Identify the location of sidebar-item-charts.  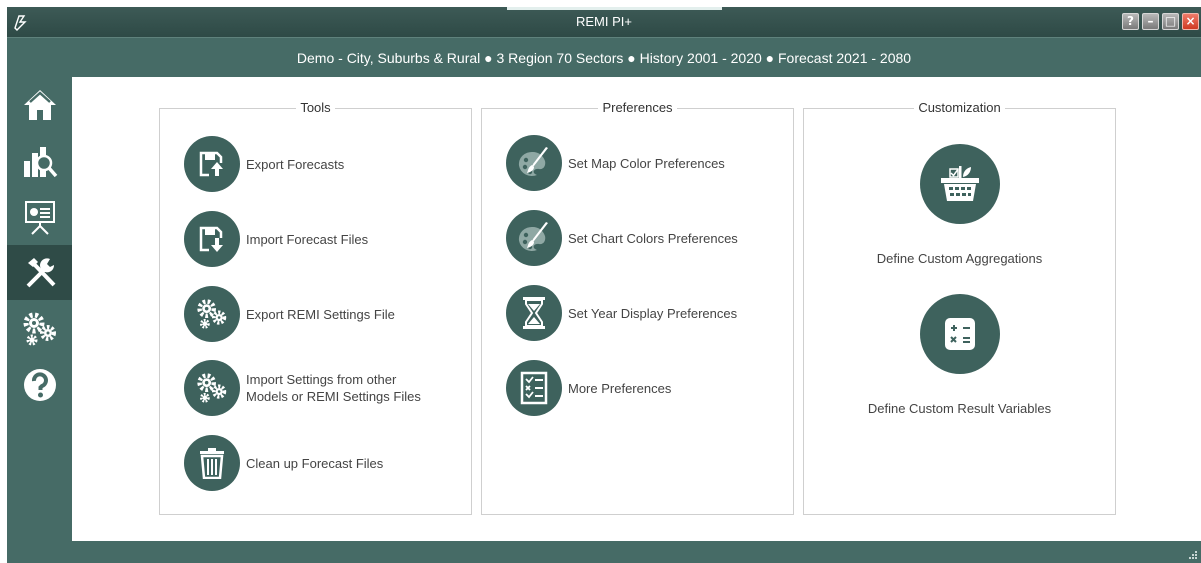
(39, 160).